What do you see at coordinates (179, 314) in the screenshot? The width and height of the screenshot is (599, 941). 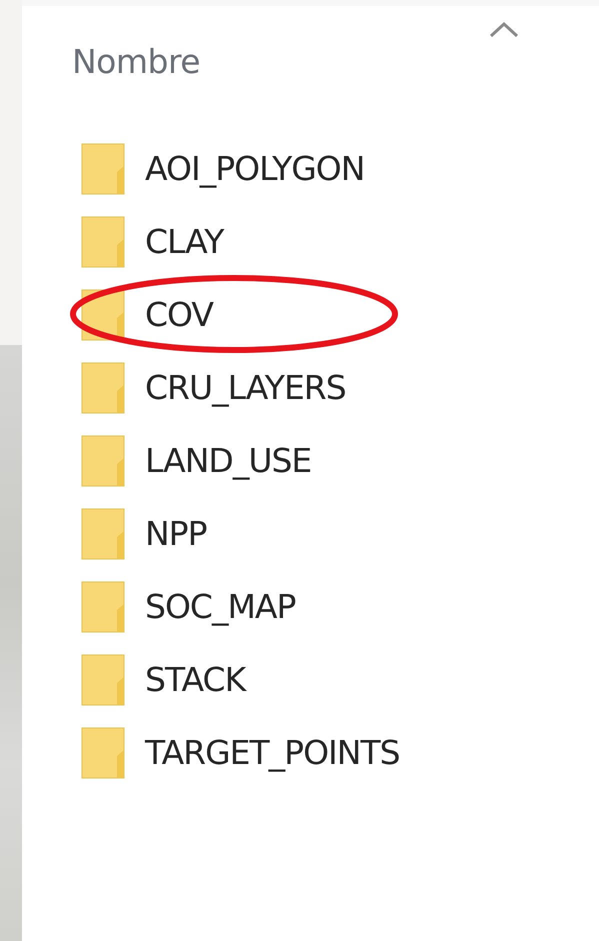 I see `folder-name: COV` at bounding box center [179, 314].